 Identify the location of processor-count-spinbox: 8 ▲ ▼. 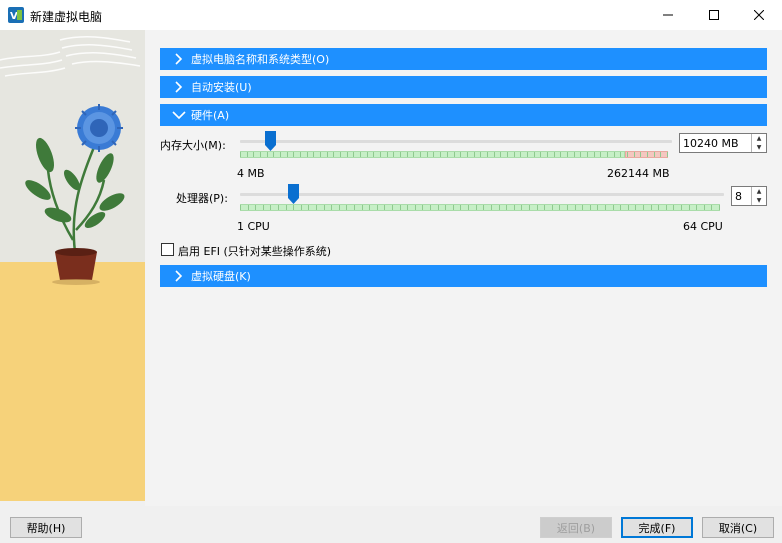
(749, 196).